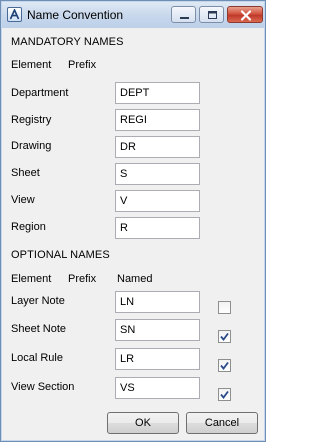  What do you see at coordinates (222, 423) in the screenshot?
I see `cancel-button: Cancel` at bounding box center [222, 423].